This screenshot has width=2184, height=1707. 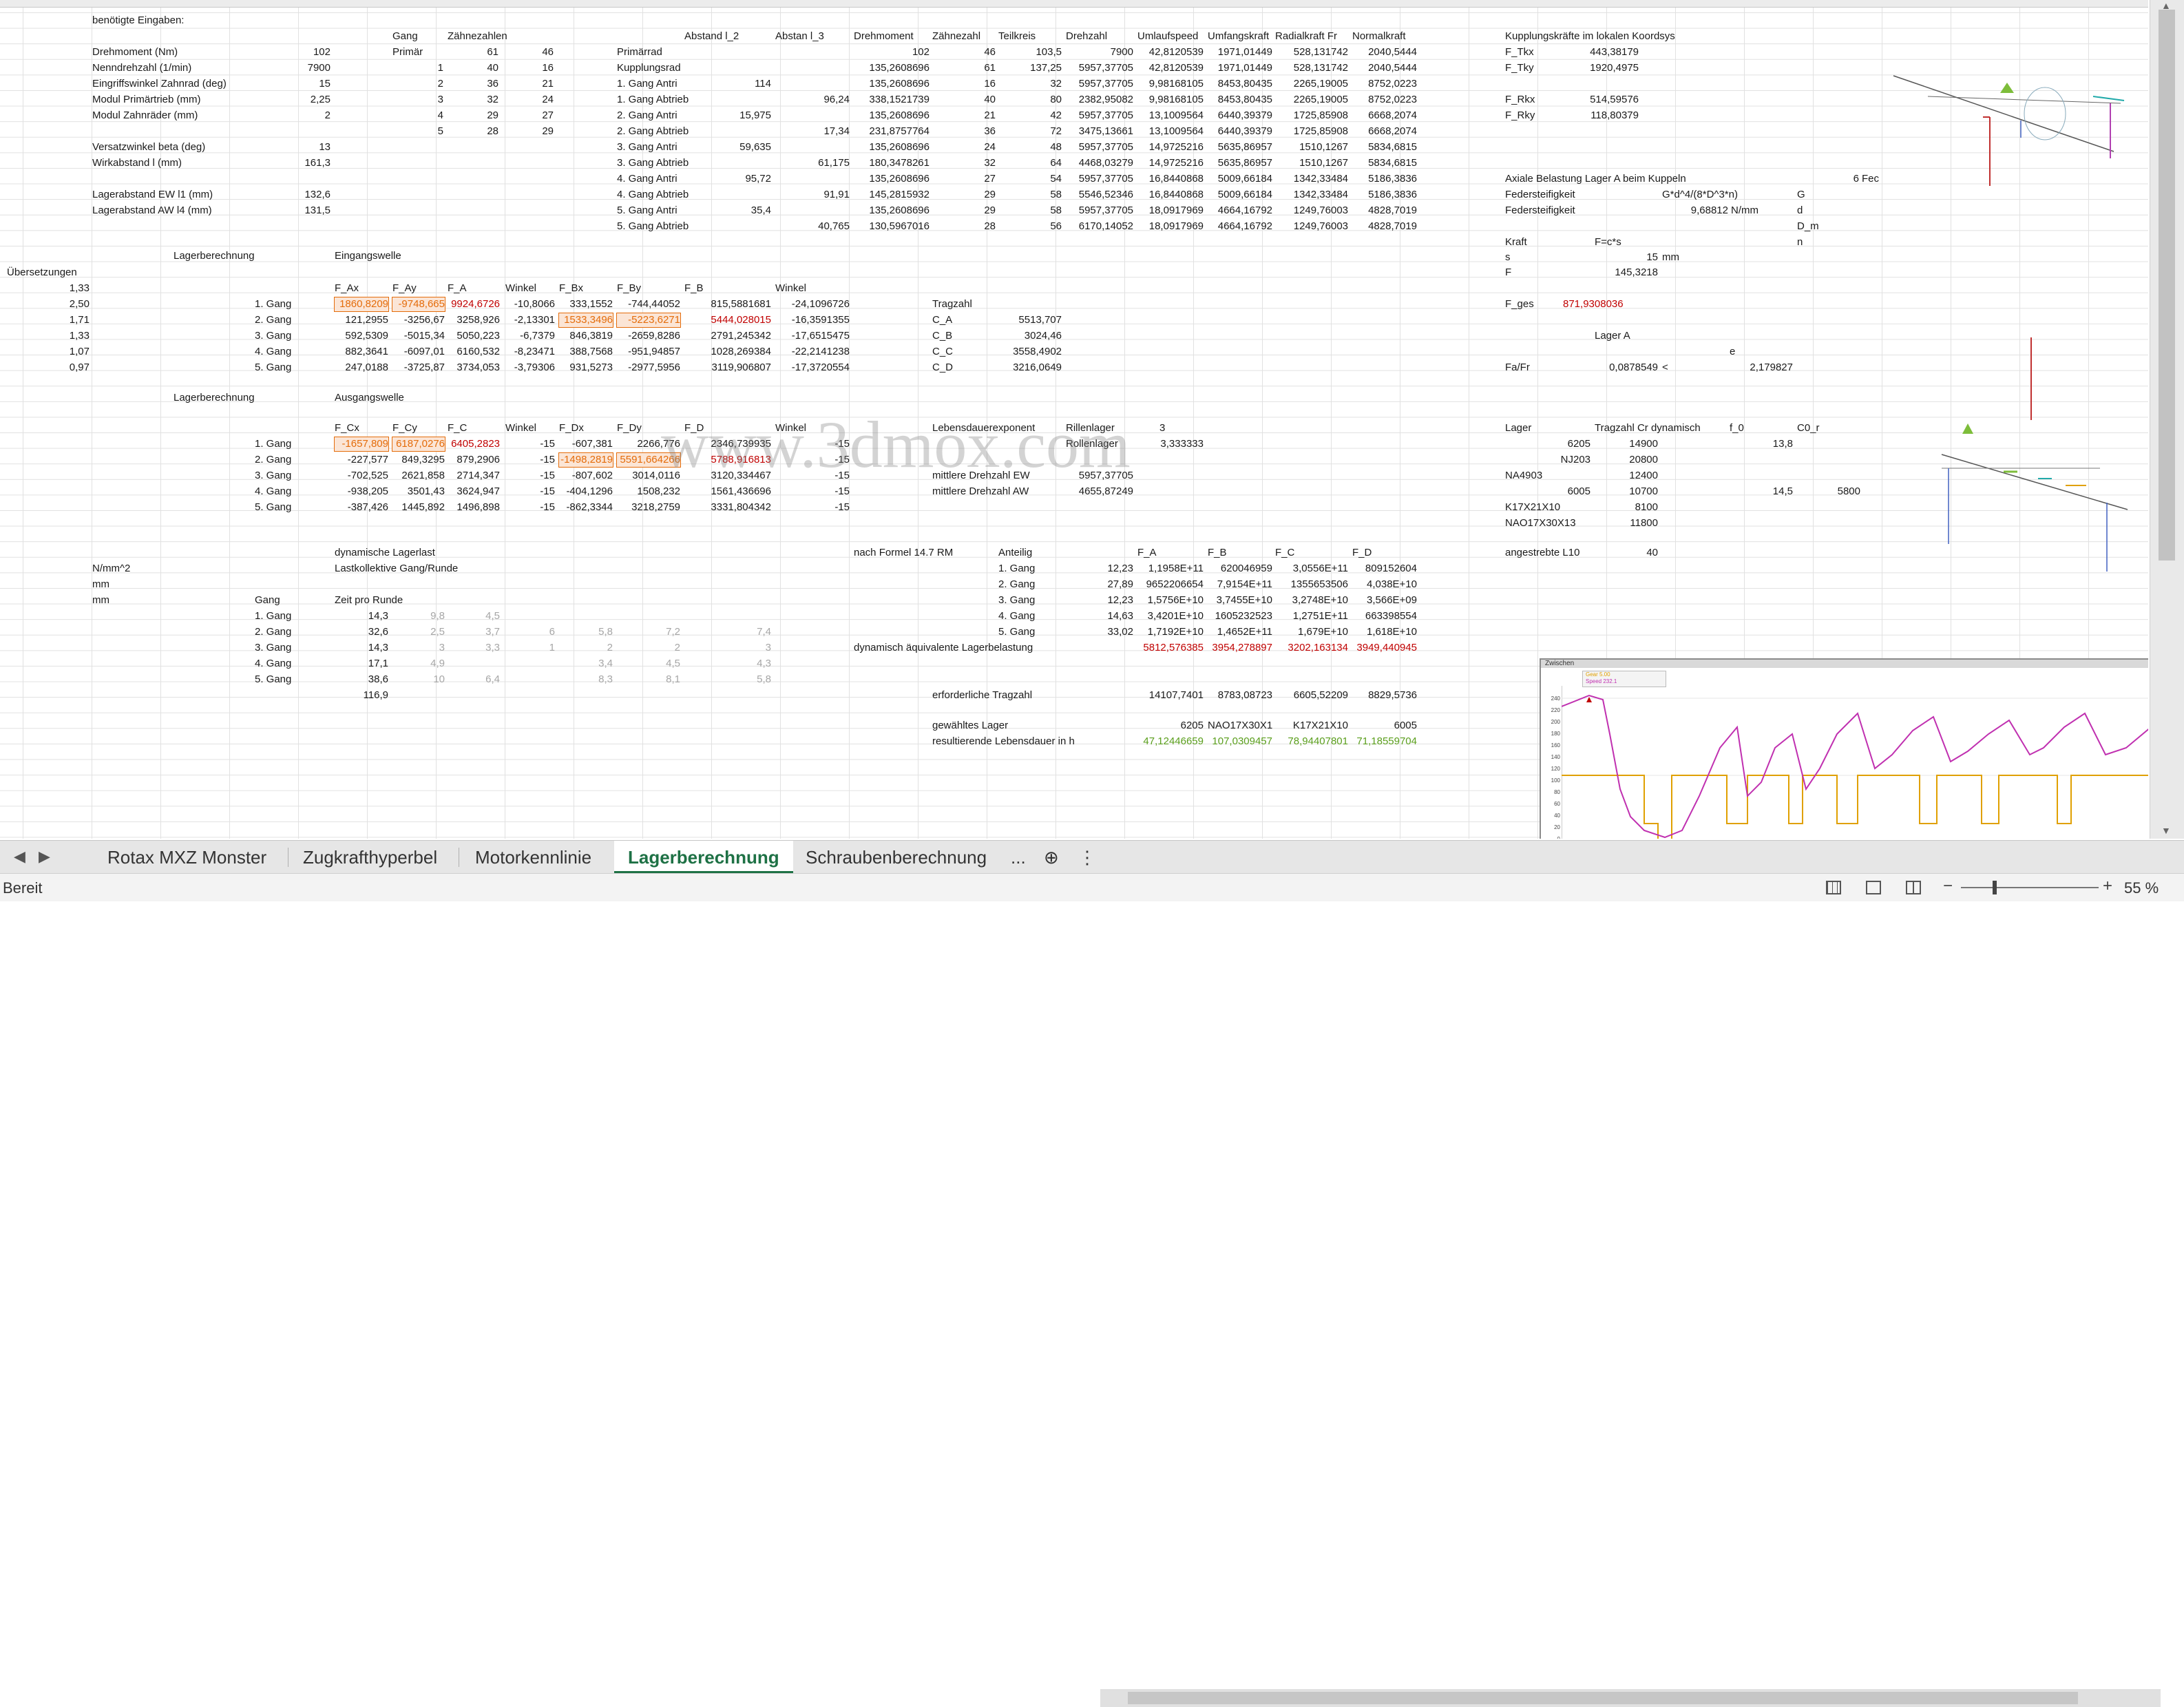 What do you see at coordinates (273, 368) in the screenshot?
I see `cell: 5. Gang` at bounding box center [273, 368].